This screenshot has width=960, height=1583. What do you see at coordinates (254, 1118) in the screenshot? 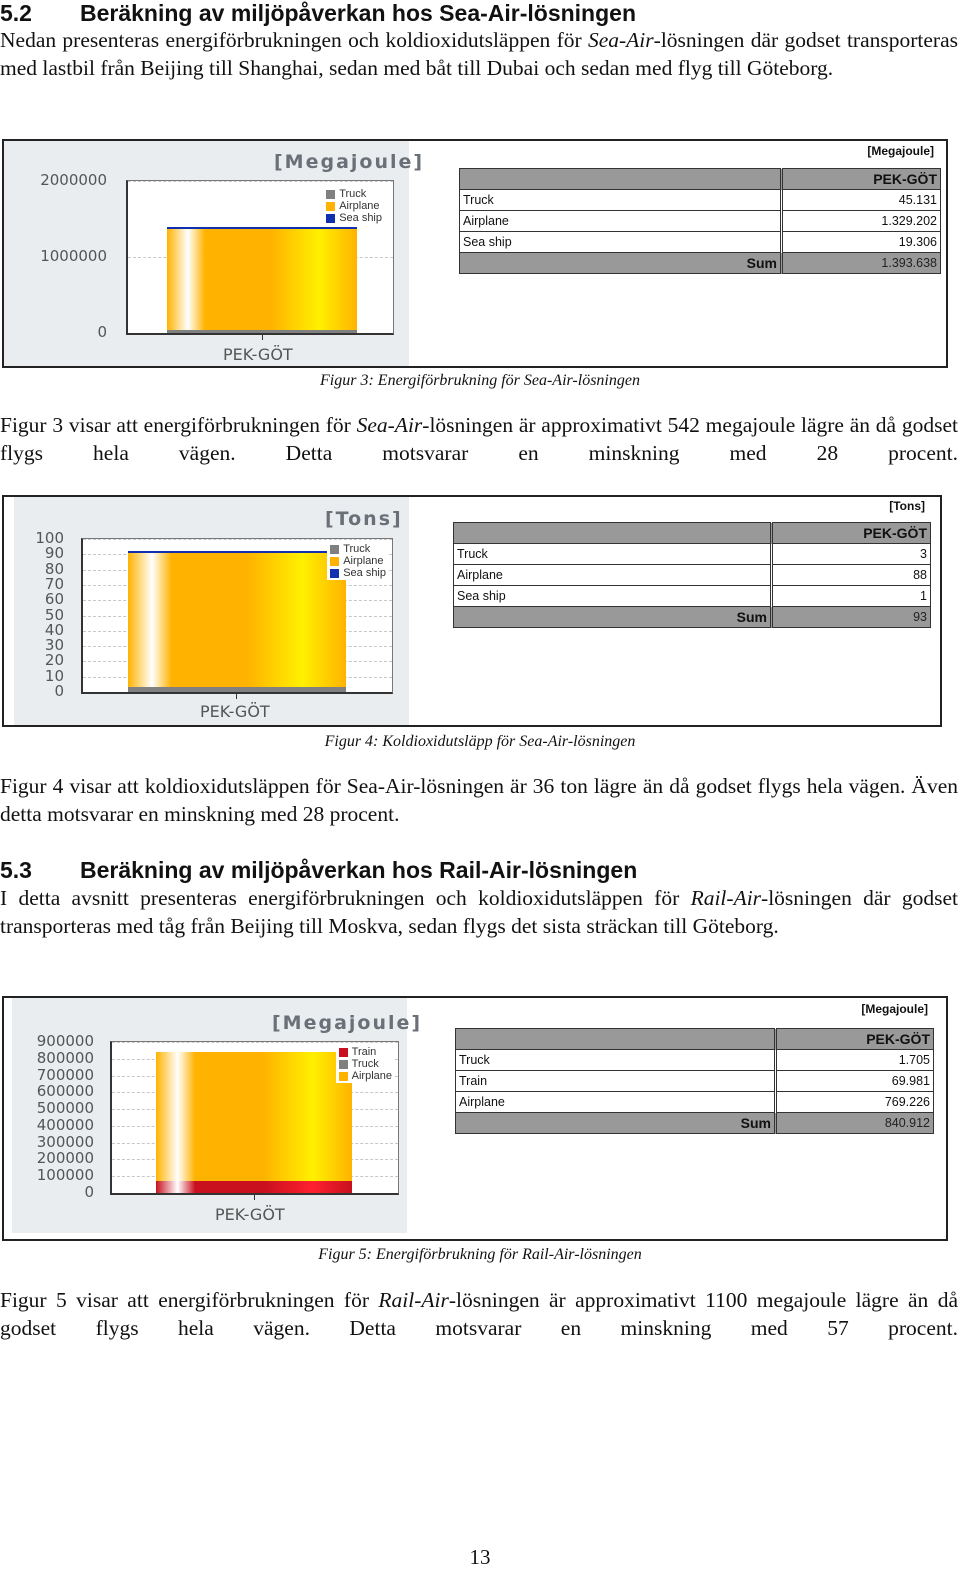
I see `plot-area: Train Truck Airplane` at bounding box center [254, 1118].